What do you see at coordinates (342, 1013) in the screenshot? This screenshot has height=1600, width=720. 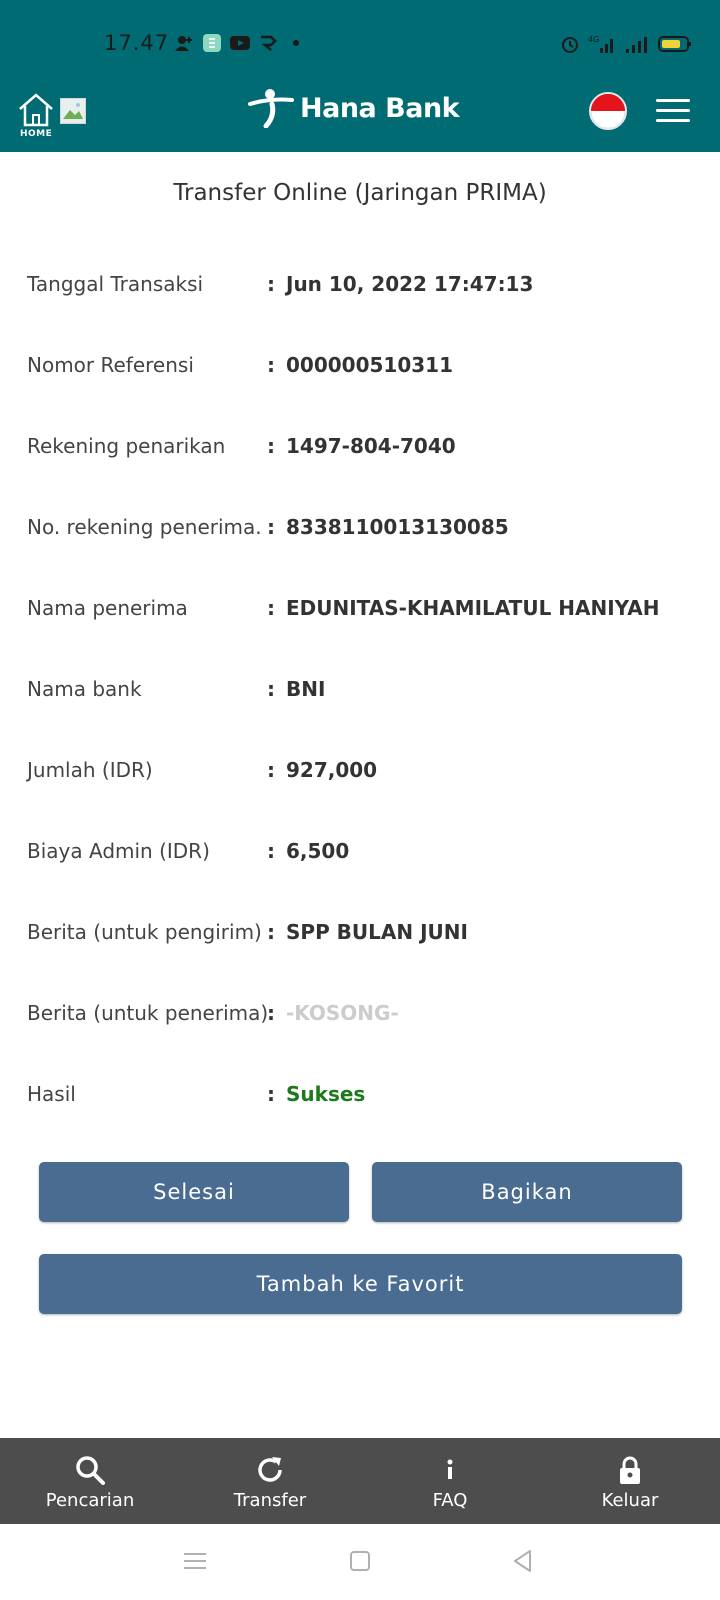 I see `detail-value-empty: -KOSONG-` at bounding box center [342, 1013].